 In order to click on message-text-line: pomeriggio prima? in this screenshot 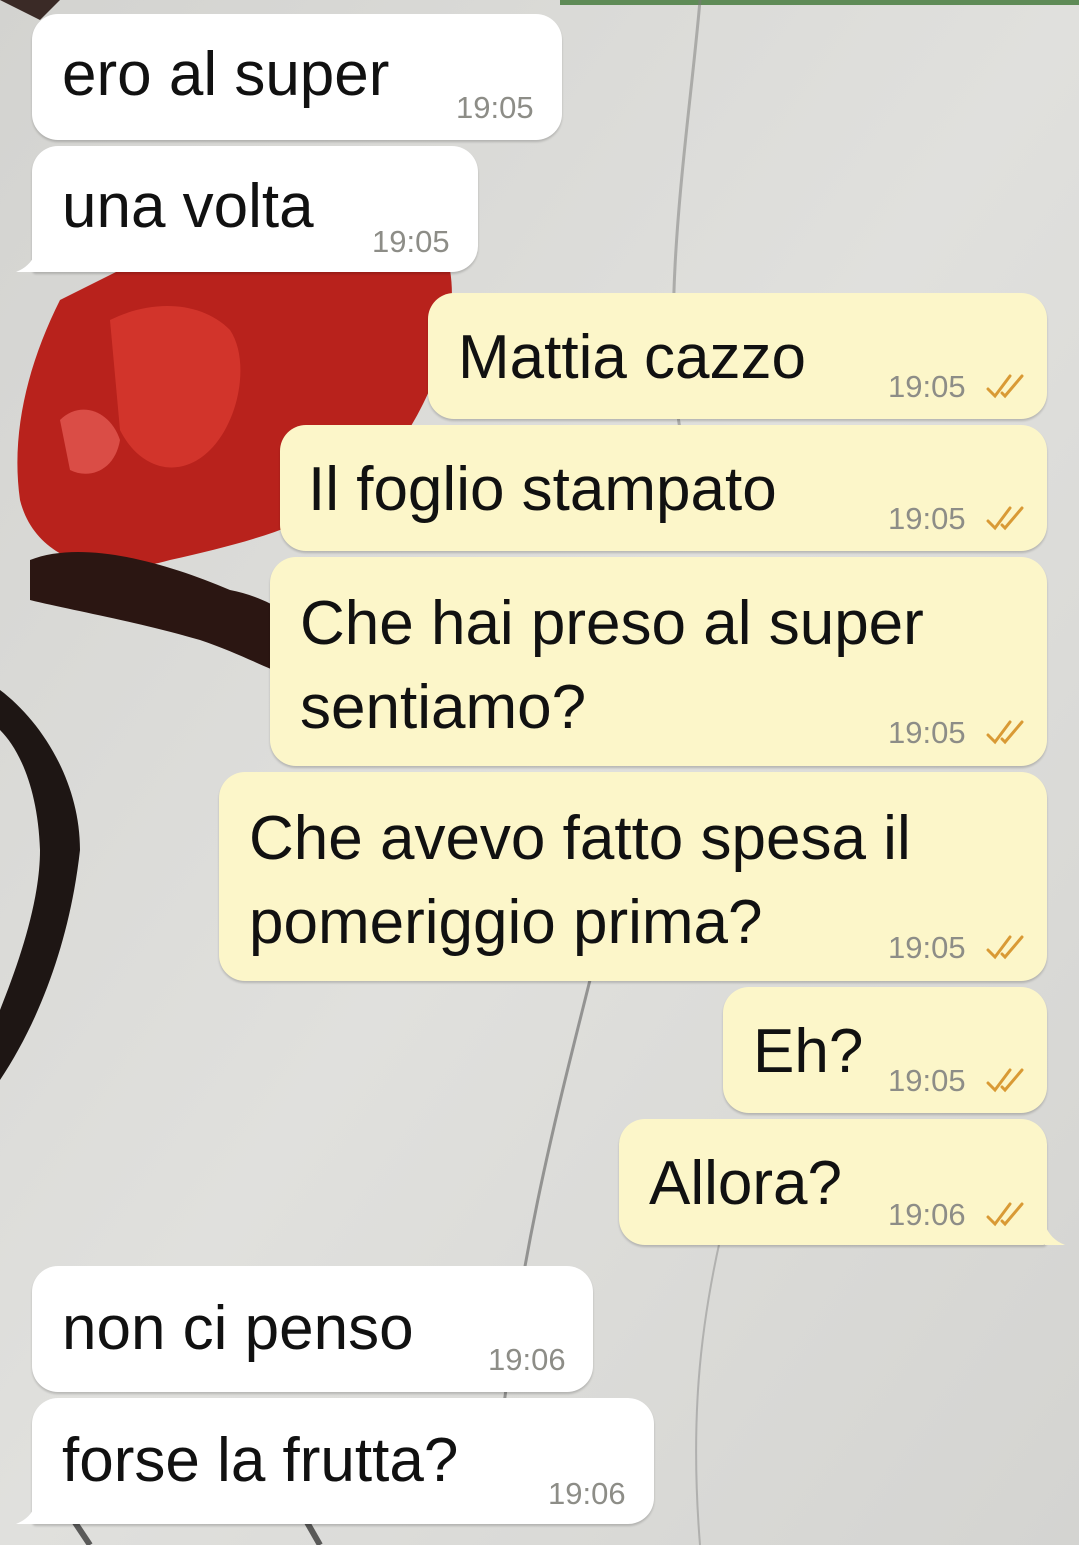, I will do `click(506, 922)`.